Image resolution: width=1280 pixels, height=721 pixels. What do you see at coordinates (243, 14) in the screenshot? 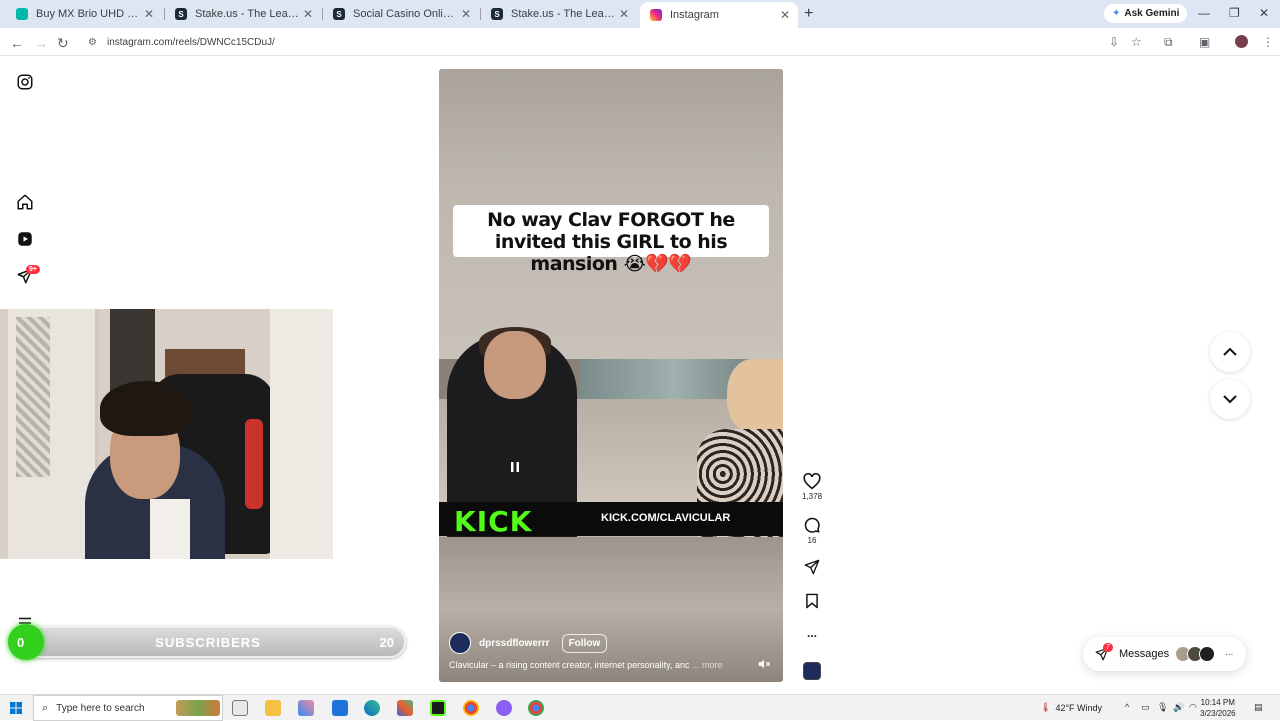
I see `tab-stake-1: S Stake.us - The Leading Social C ✕` at bounding box center [243, 14].